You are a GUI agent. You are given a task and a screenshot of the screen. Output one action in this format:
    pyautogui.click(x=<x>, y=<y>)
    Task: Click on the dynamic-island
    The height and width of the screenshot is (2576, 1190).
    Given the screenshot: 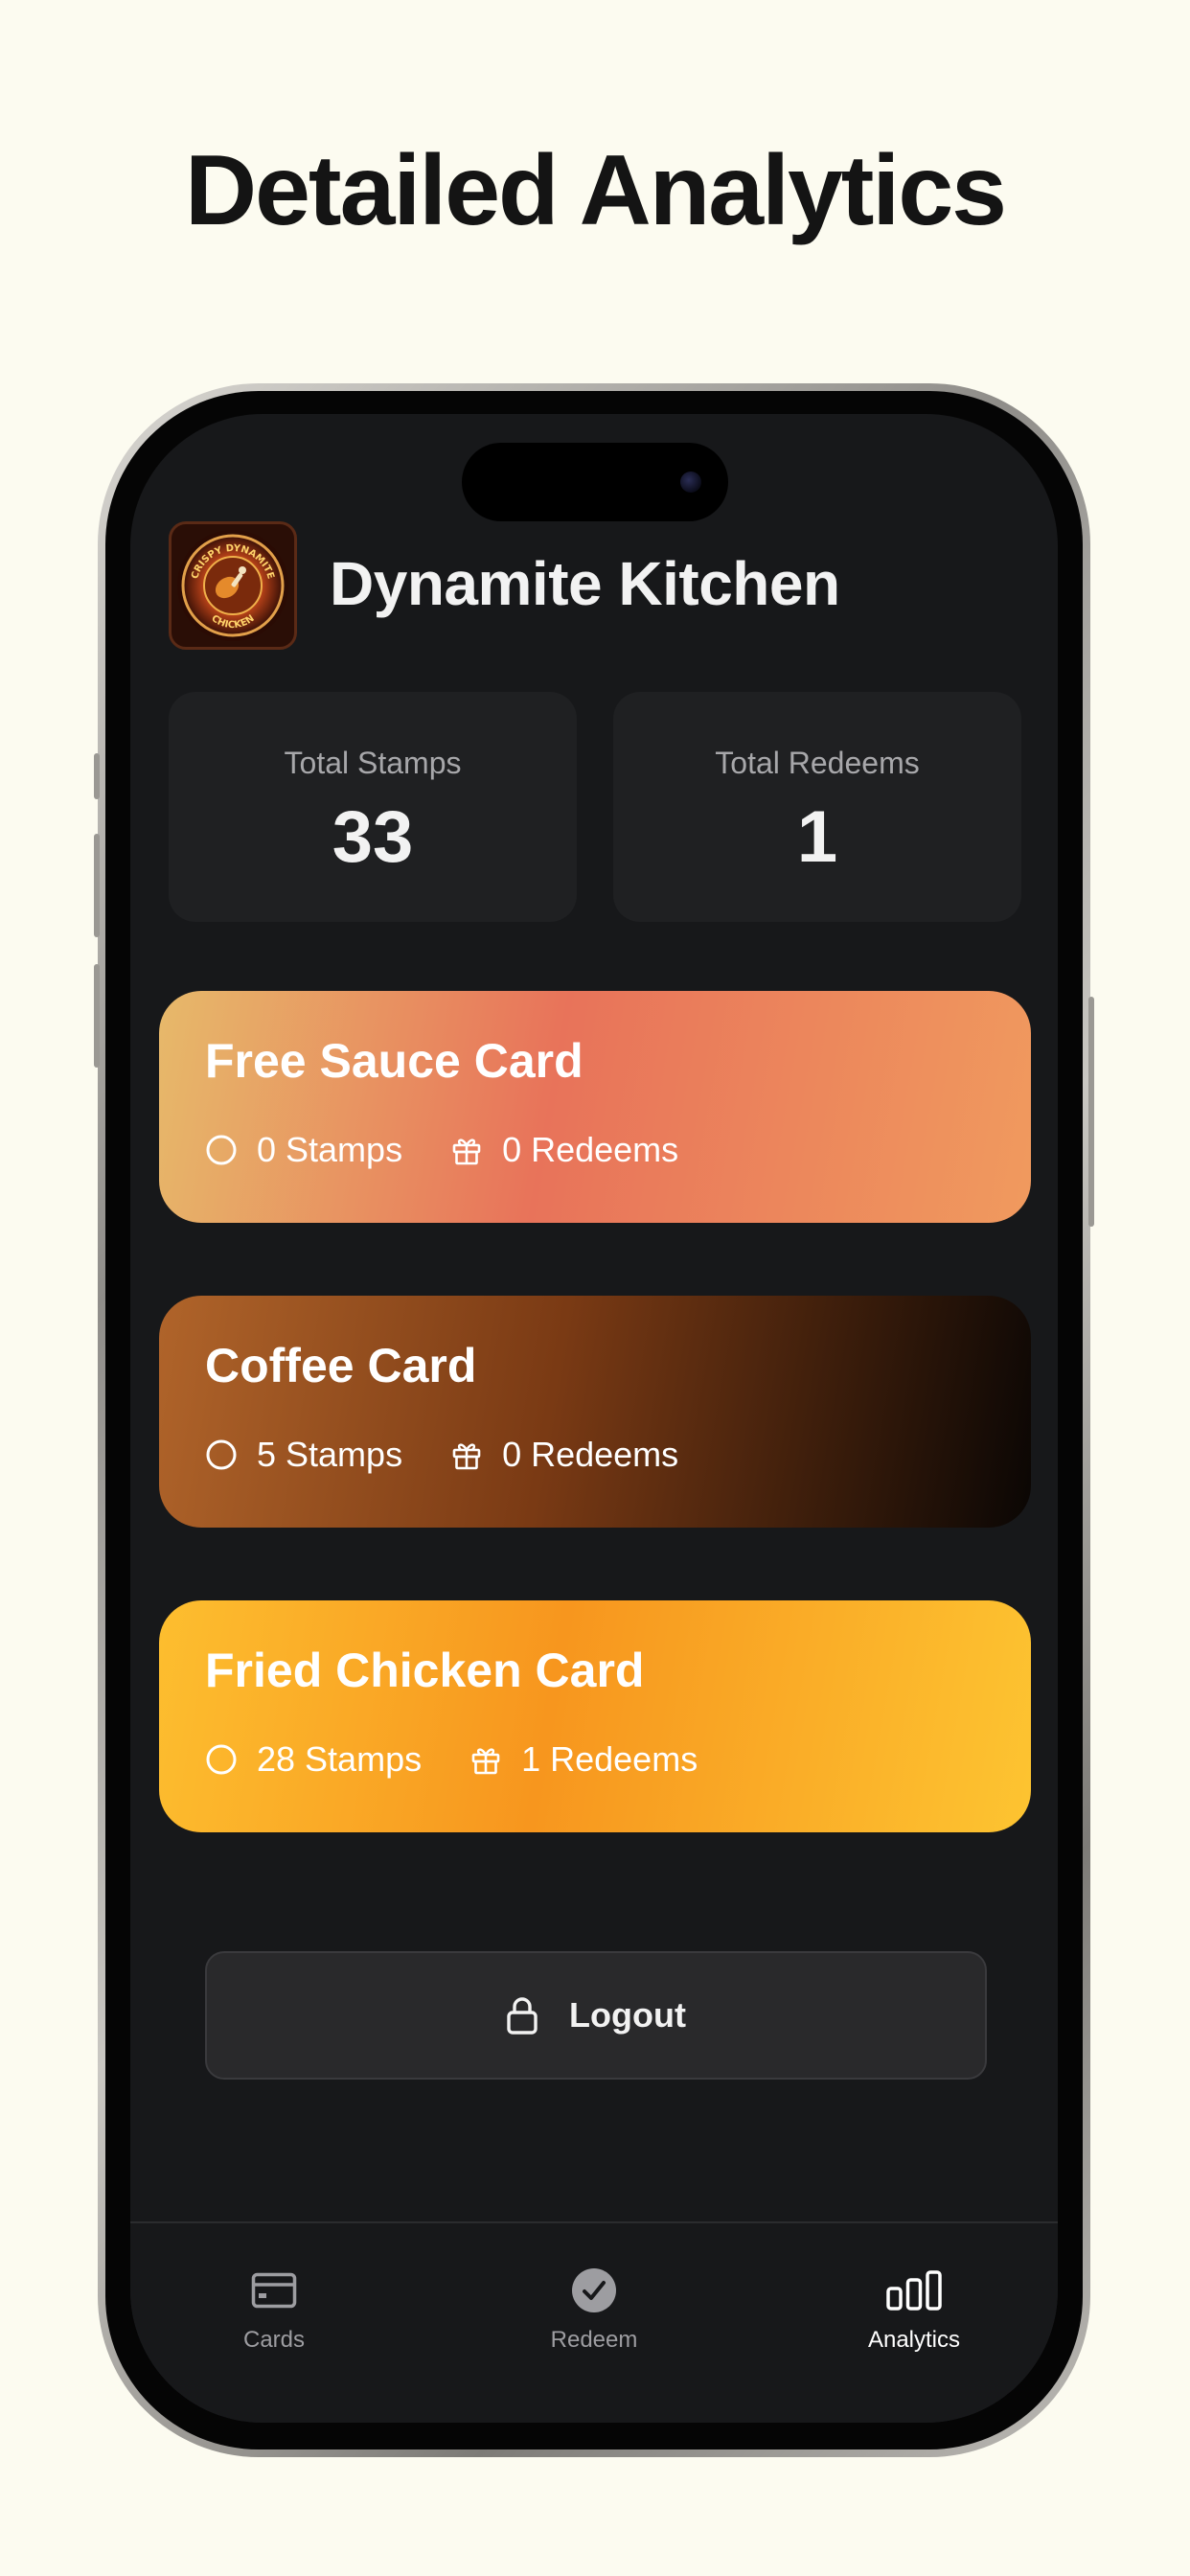 What is the action you would take?
    pyautogui.click(x=595, y=482)
    